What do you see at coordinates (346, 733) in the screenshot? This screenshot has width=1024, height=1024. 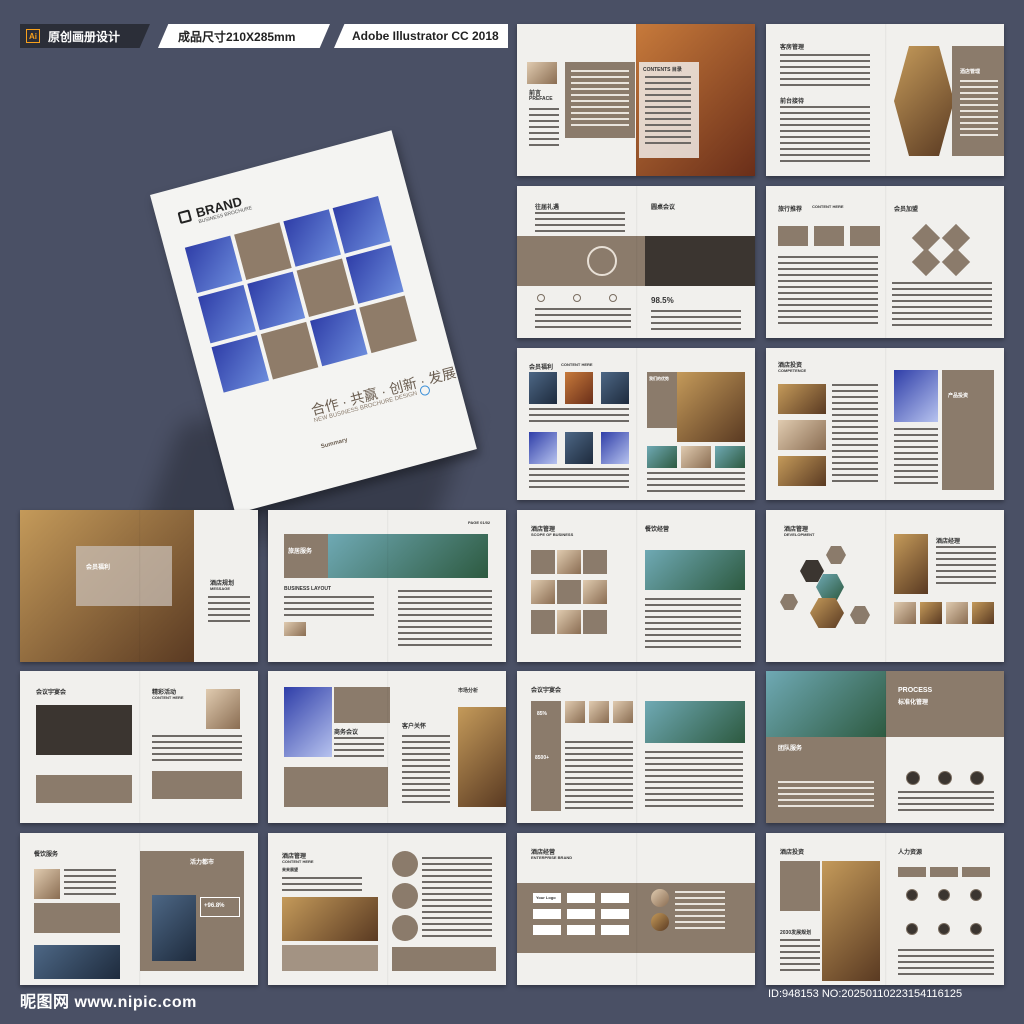 I see `spread-title: 商务会议` at bounding box center [346, 733].